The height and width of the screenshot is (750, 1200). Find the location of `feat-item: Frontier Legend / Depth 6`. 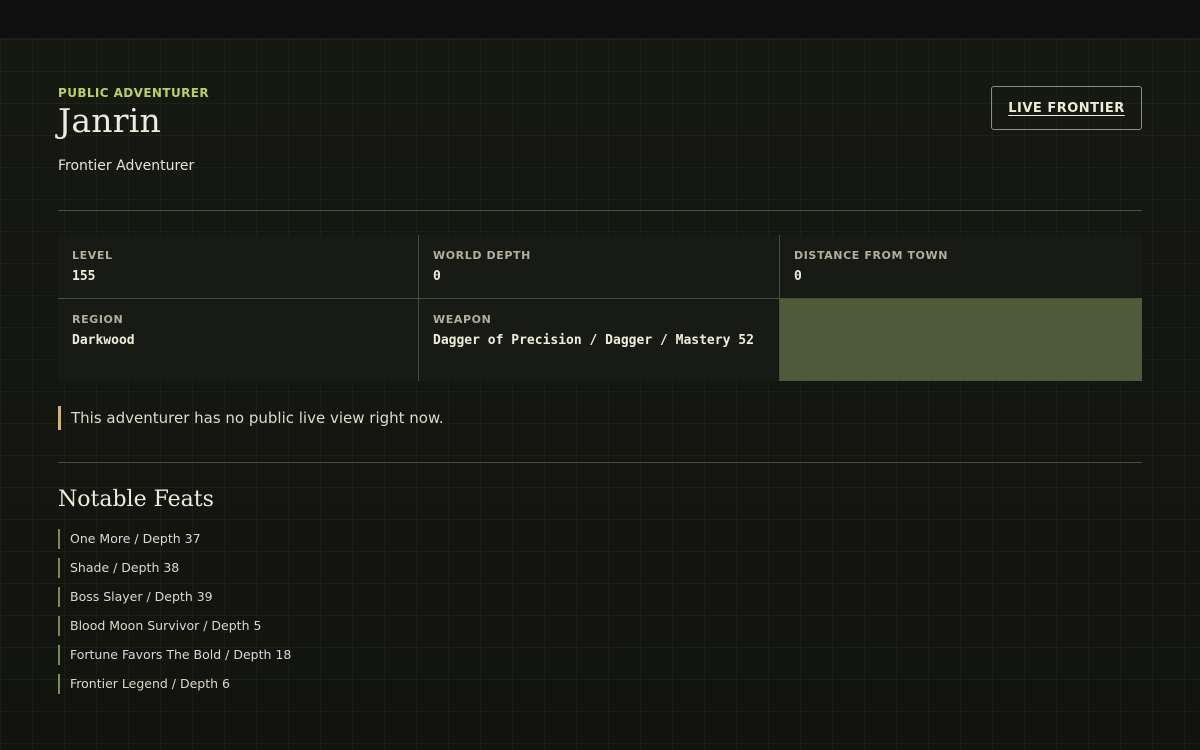

feat-item: Frontier Legend / Depth 6 is located at coordinates (174, 684).